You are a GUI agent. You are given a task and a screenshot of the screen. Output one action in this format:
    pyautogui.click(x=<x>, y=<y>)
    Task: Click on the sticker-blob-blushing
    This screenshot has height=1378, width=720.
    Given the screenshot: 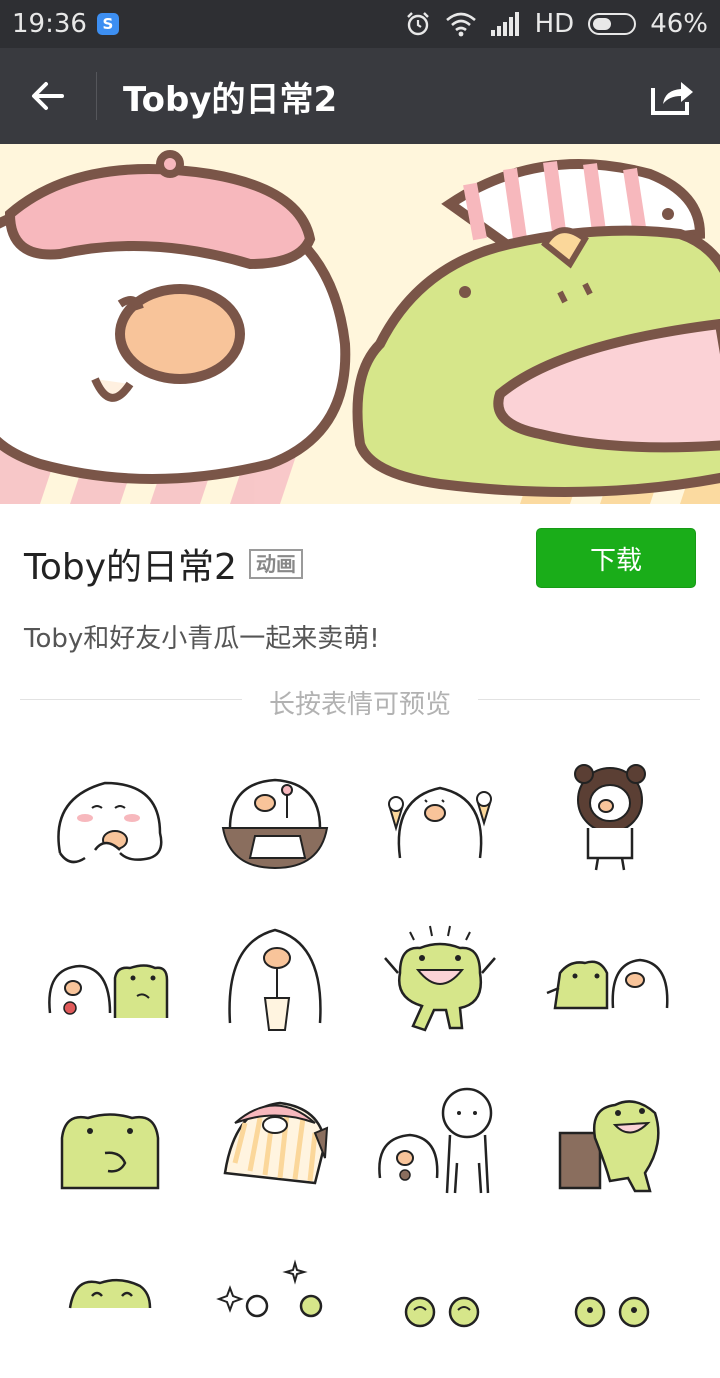 What is the action you would take?
    pyautogui.click(x=110, y=822)
    